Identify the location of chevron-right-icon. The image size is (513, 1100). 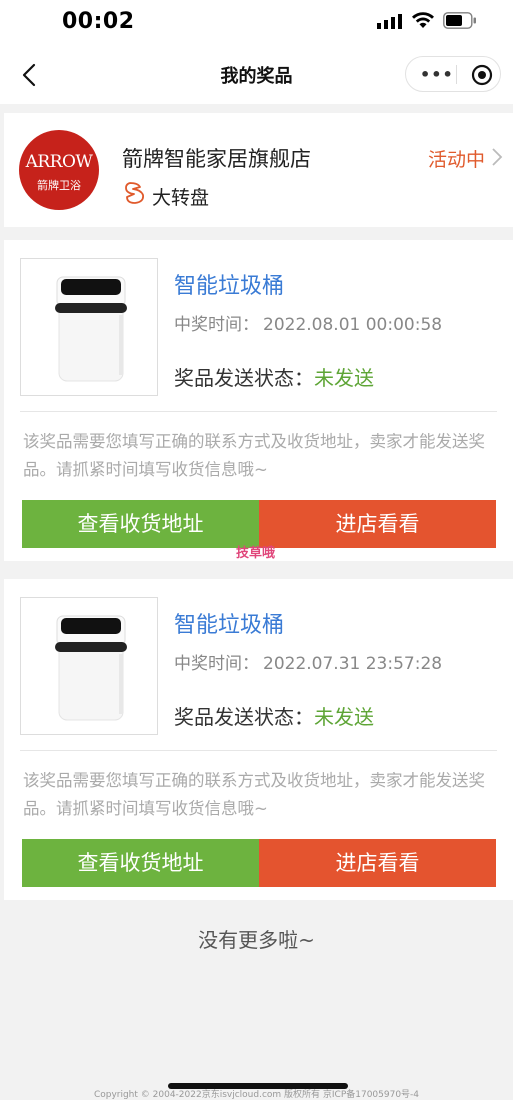
(497, 157).